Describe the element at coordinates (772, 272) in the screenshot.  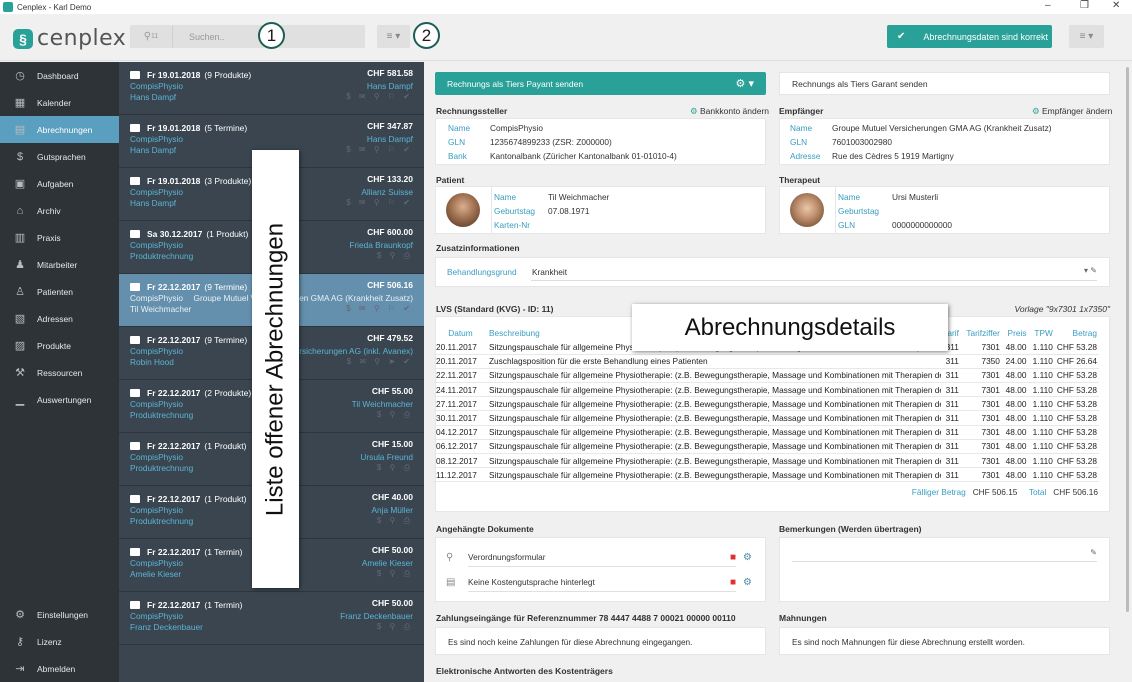
I see `zusatz-card: Behandlungsgrund Krankheit ▾ ✎` at that location.